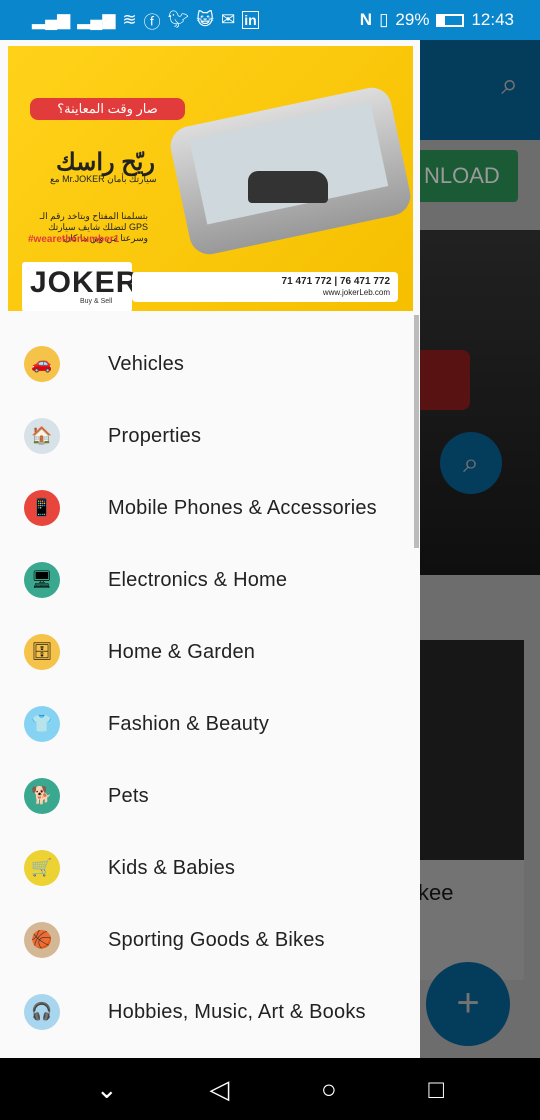  I want to click on menu-item-label: Kids & Babies, so click(172, 867).